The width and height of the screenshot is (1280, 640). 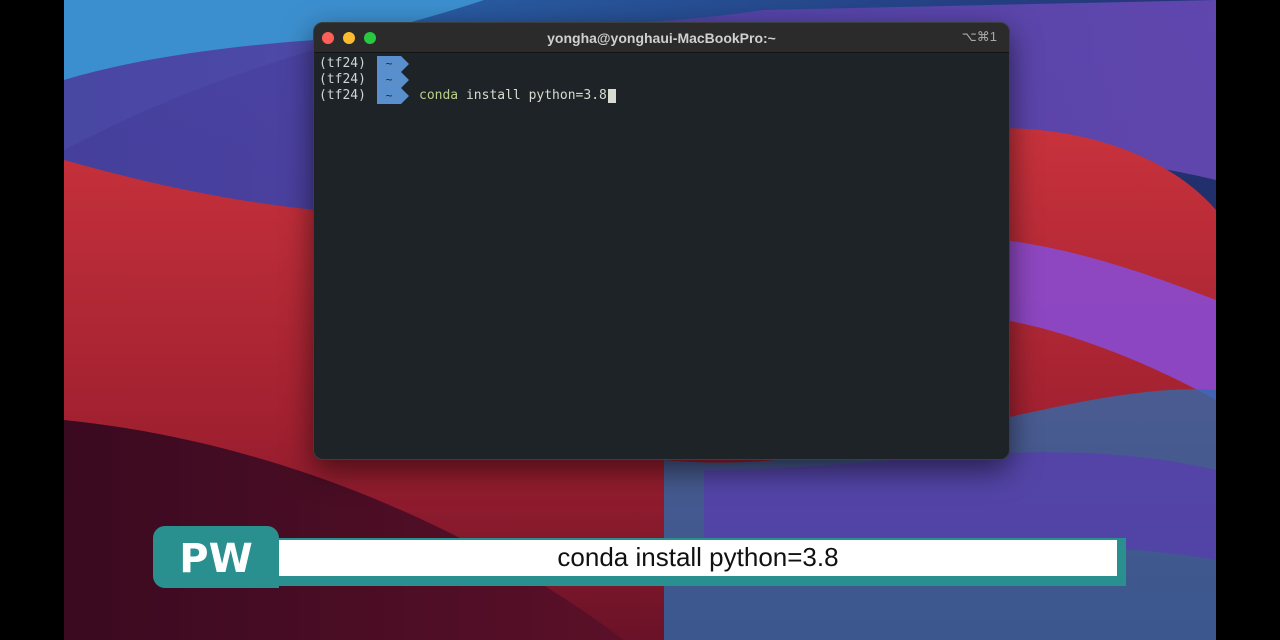 I want to click on caption-logo: PW, so click(x=216, y=559).